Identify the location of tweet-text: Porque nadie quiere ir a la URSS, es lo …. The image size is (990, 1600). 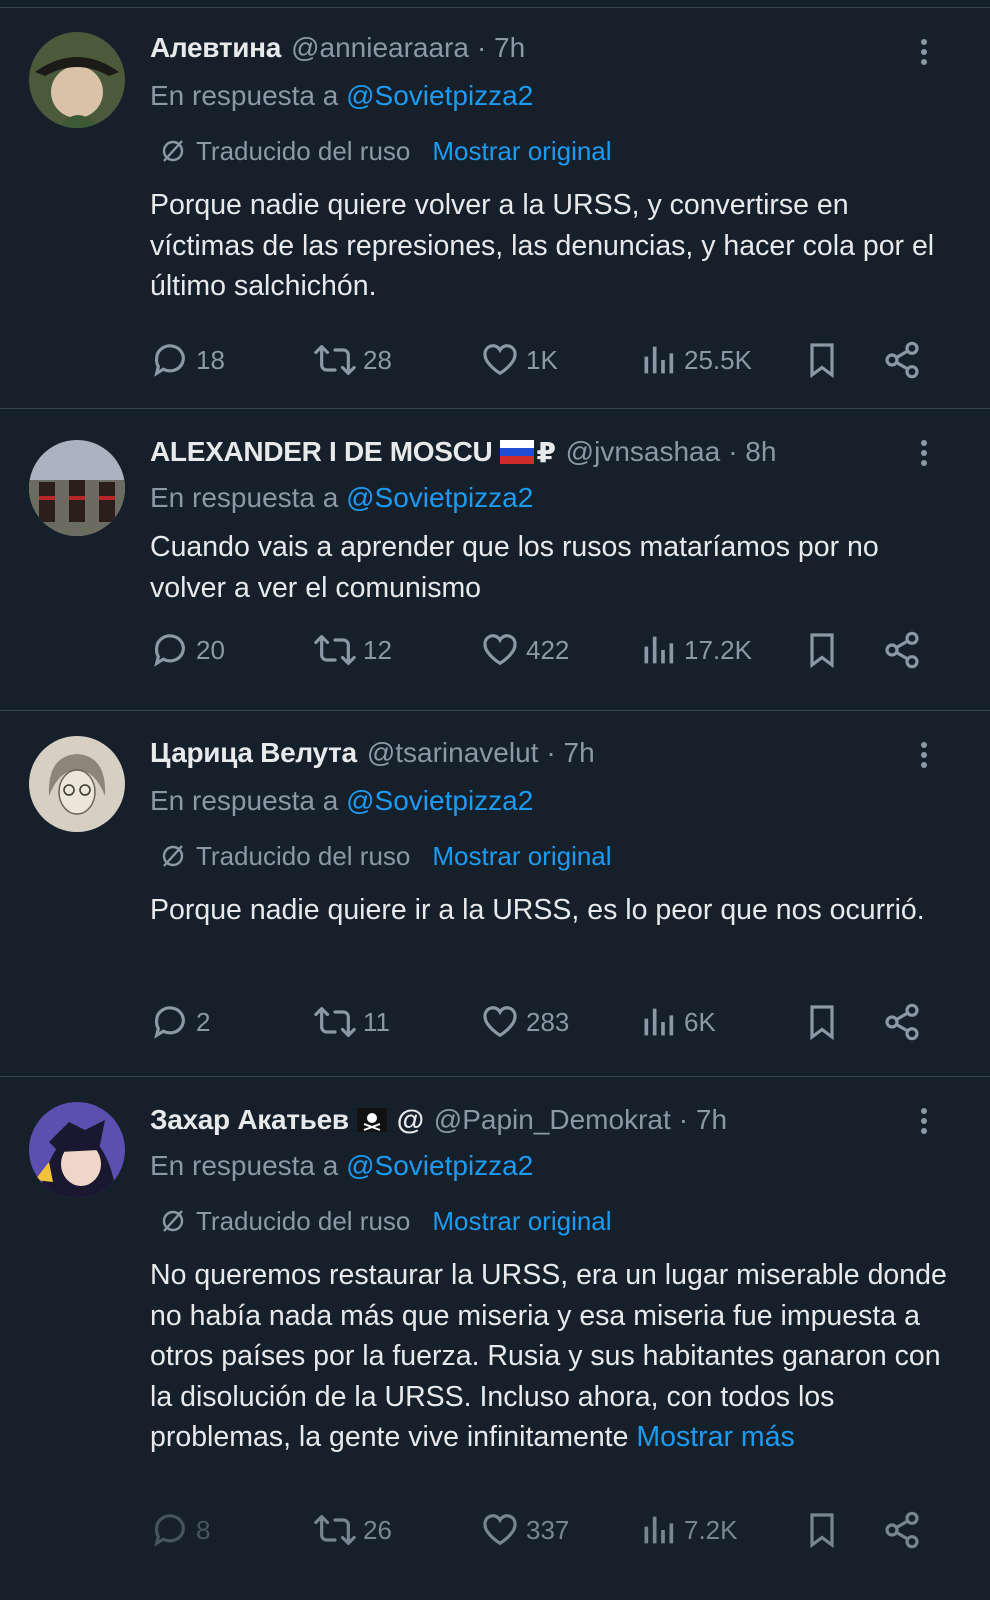
(537, 910).